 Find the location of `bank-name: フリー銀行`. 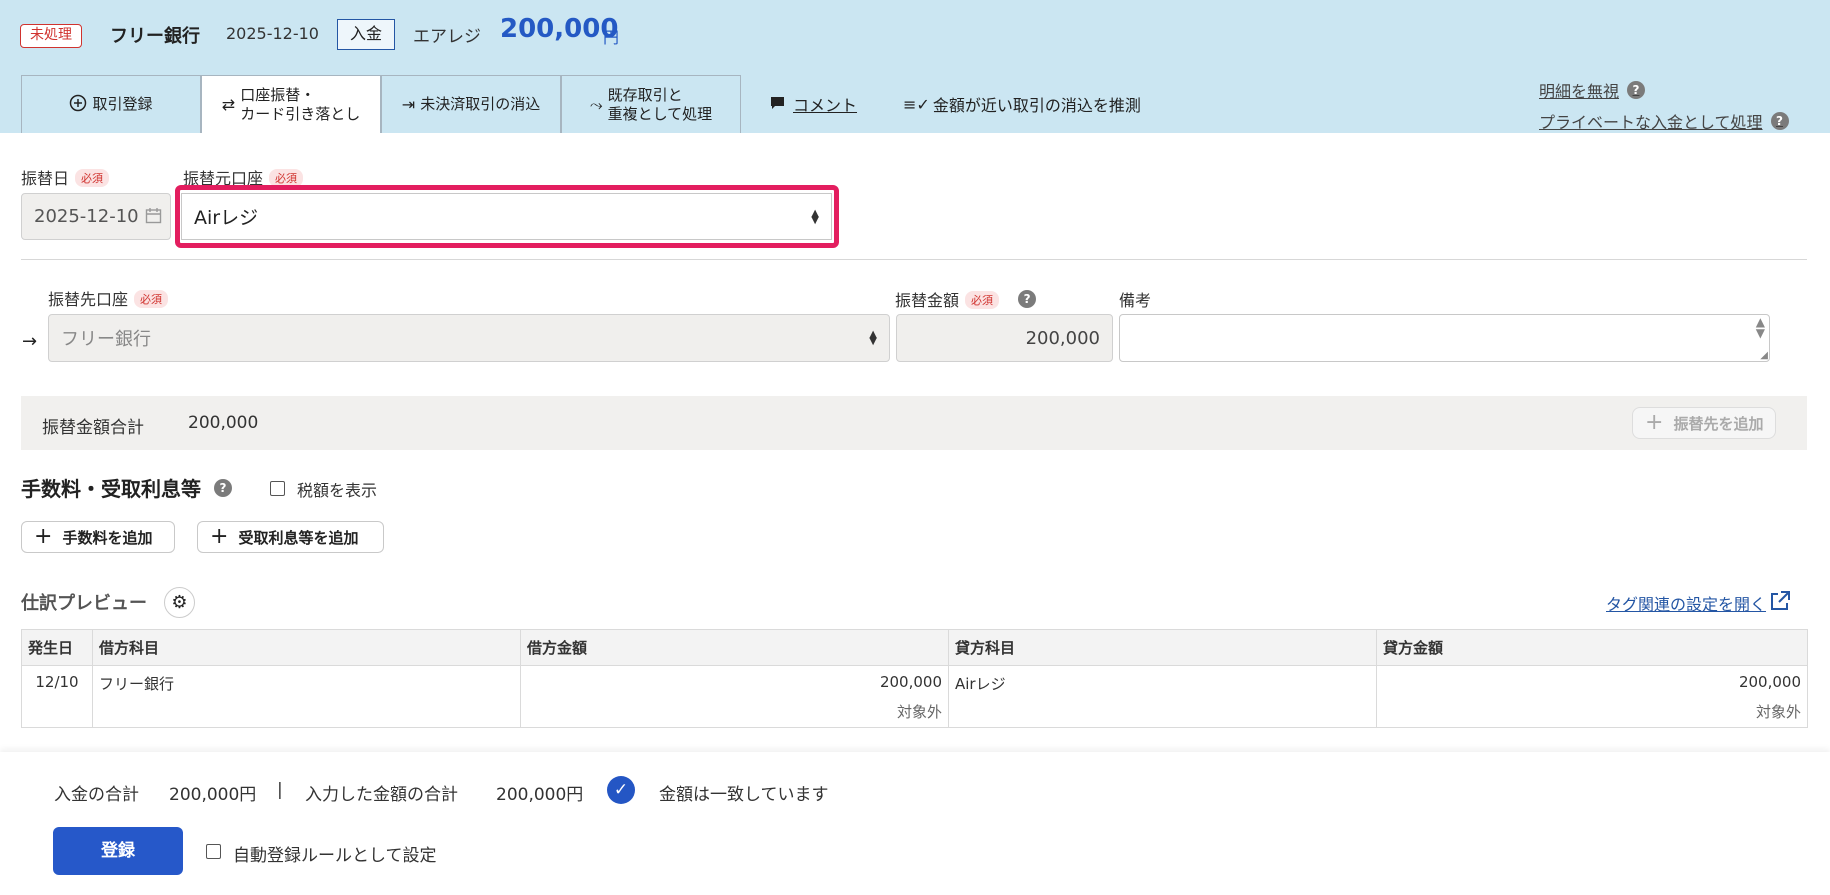

bank-name: フリー銀行 is located at coordinates (155, 36).